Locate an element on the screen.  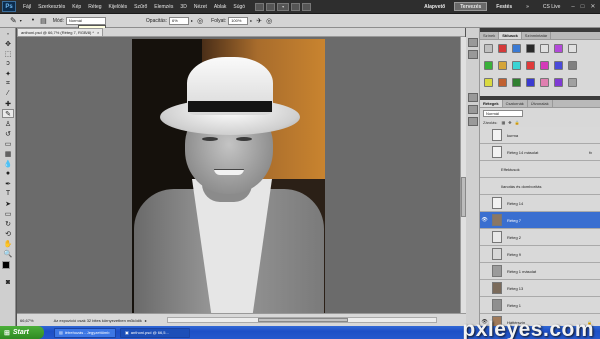
zoom-level-icon: ▾ is located at coordinates (283, 6).